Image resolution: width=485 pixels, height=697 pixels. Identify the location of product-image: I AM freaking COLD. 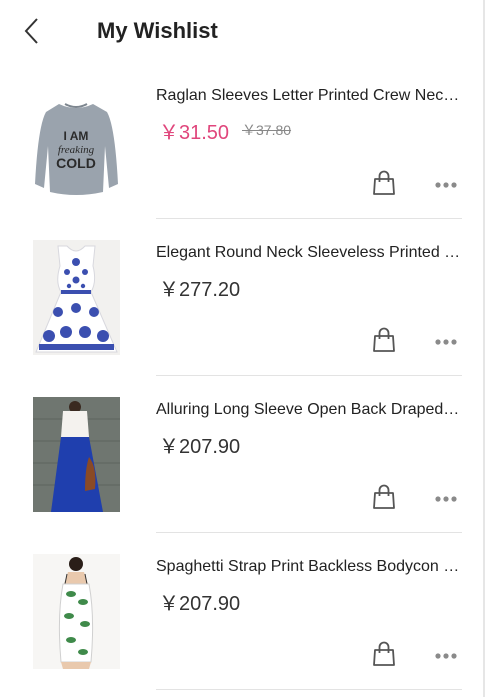
(76, 143).